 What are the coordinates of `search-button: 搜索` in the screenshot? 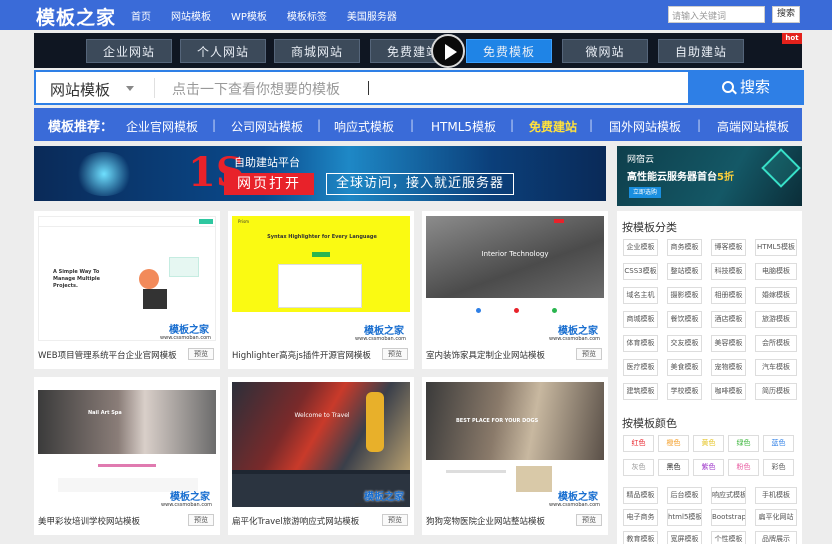 It's located at (746, 87).